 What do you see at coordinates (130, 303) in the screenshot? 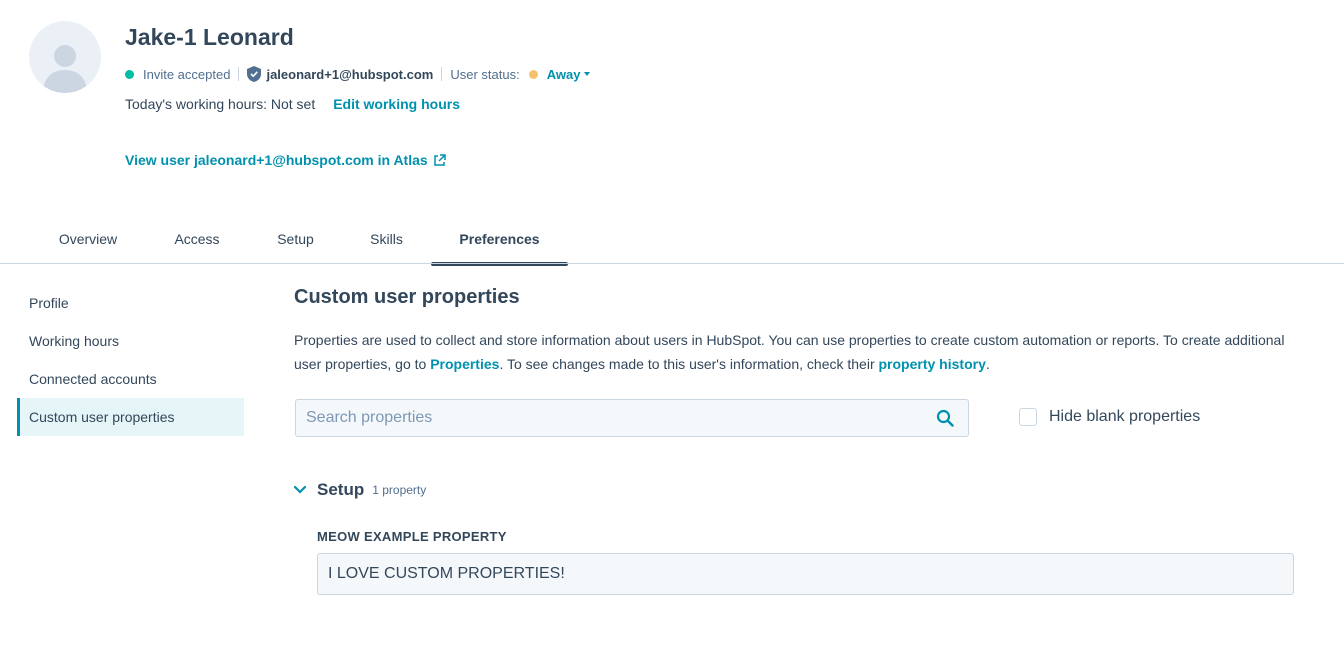
I see `sidebar-item-profile: Profile` at bounding box center [130, 303].